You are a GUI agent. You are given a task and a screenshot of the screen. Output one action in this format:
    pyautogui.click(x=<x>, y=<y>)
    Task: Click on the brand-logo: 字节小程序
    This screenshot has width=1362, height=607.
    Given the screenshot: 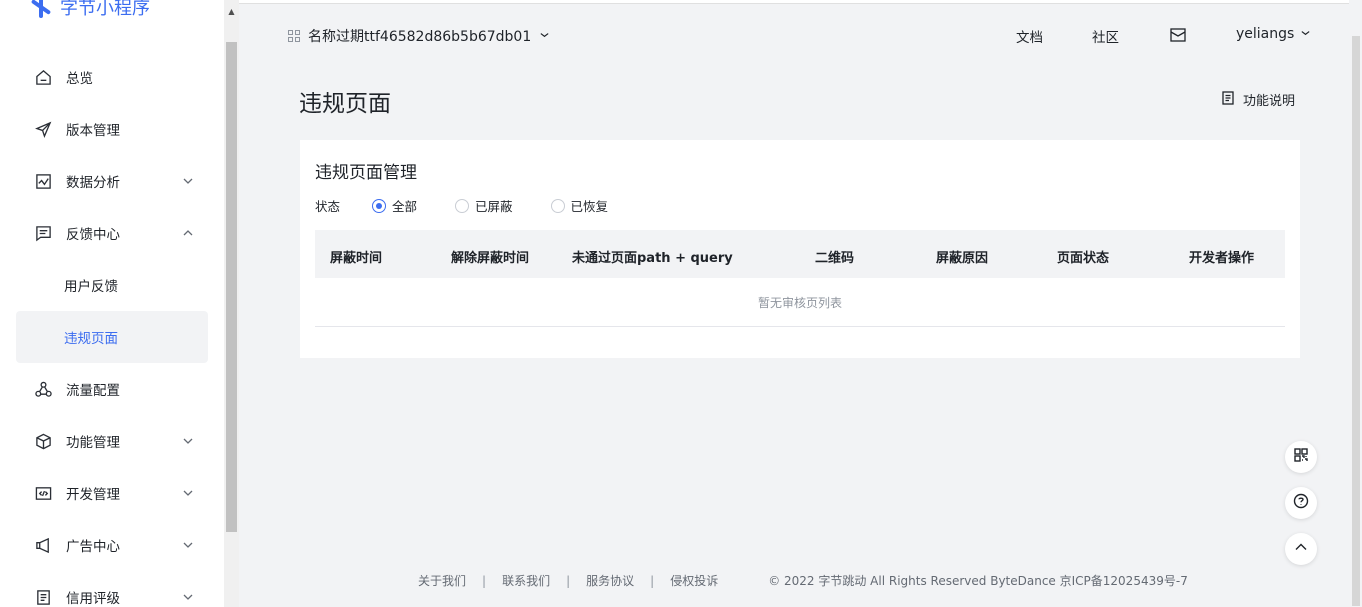 What is the action you would take?
    pyautogui.click(x=90, y=10)
    